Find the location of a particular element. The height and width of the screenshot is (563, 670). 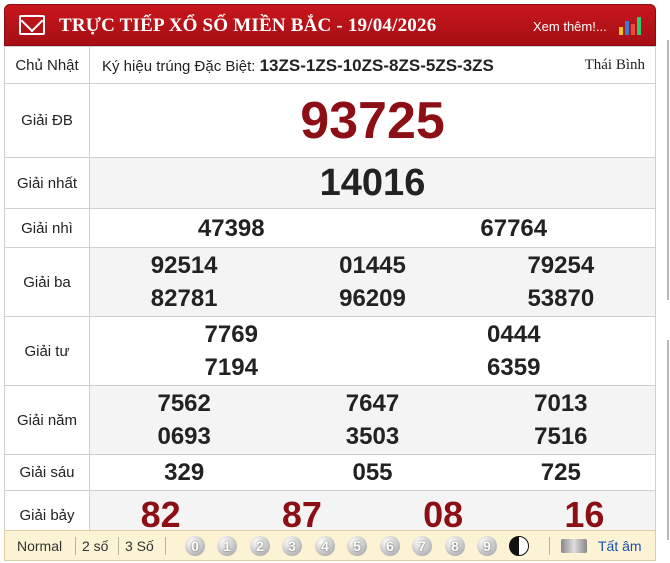

prize-row-g2: Giải nhì 47398 67764 is located at coordinates (330, 228).